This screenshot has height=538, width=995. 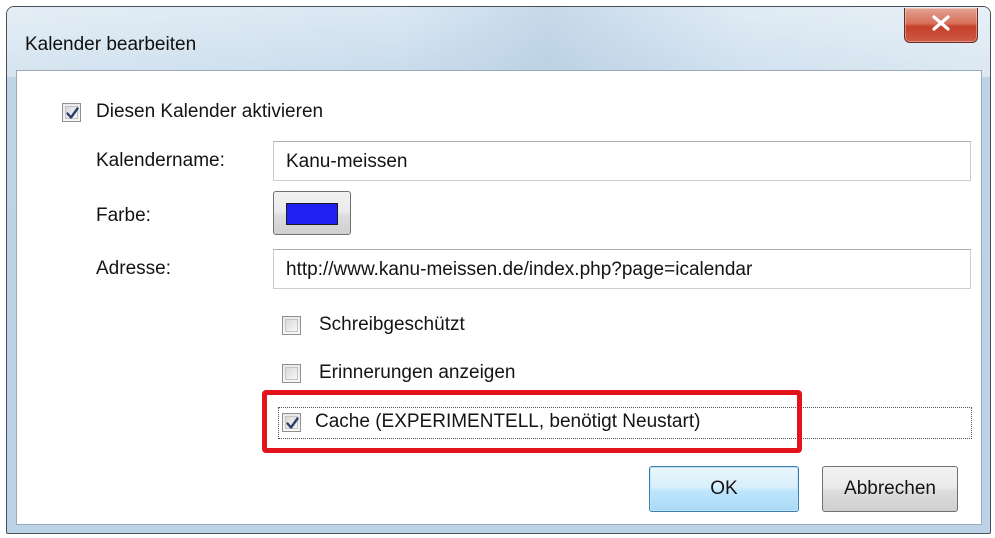 What do you see at coordinates (417, 372) in the screenshot?
I see `show-reminders-label: Erinnerungen anzeigen` at bounding box center [417, 372].